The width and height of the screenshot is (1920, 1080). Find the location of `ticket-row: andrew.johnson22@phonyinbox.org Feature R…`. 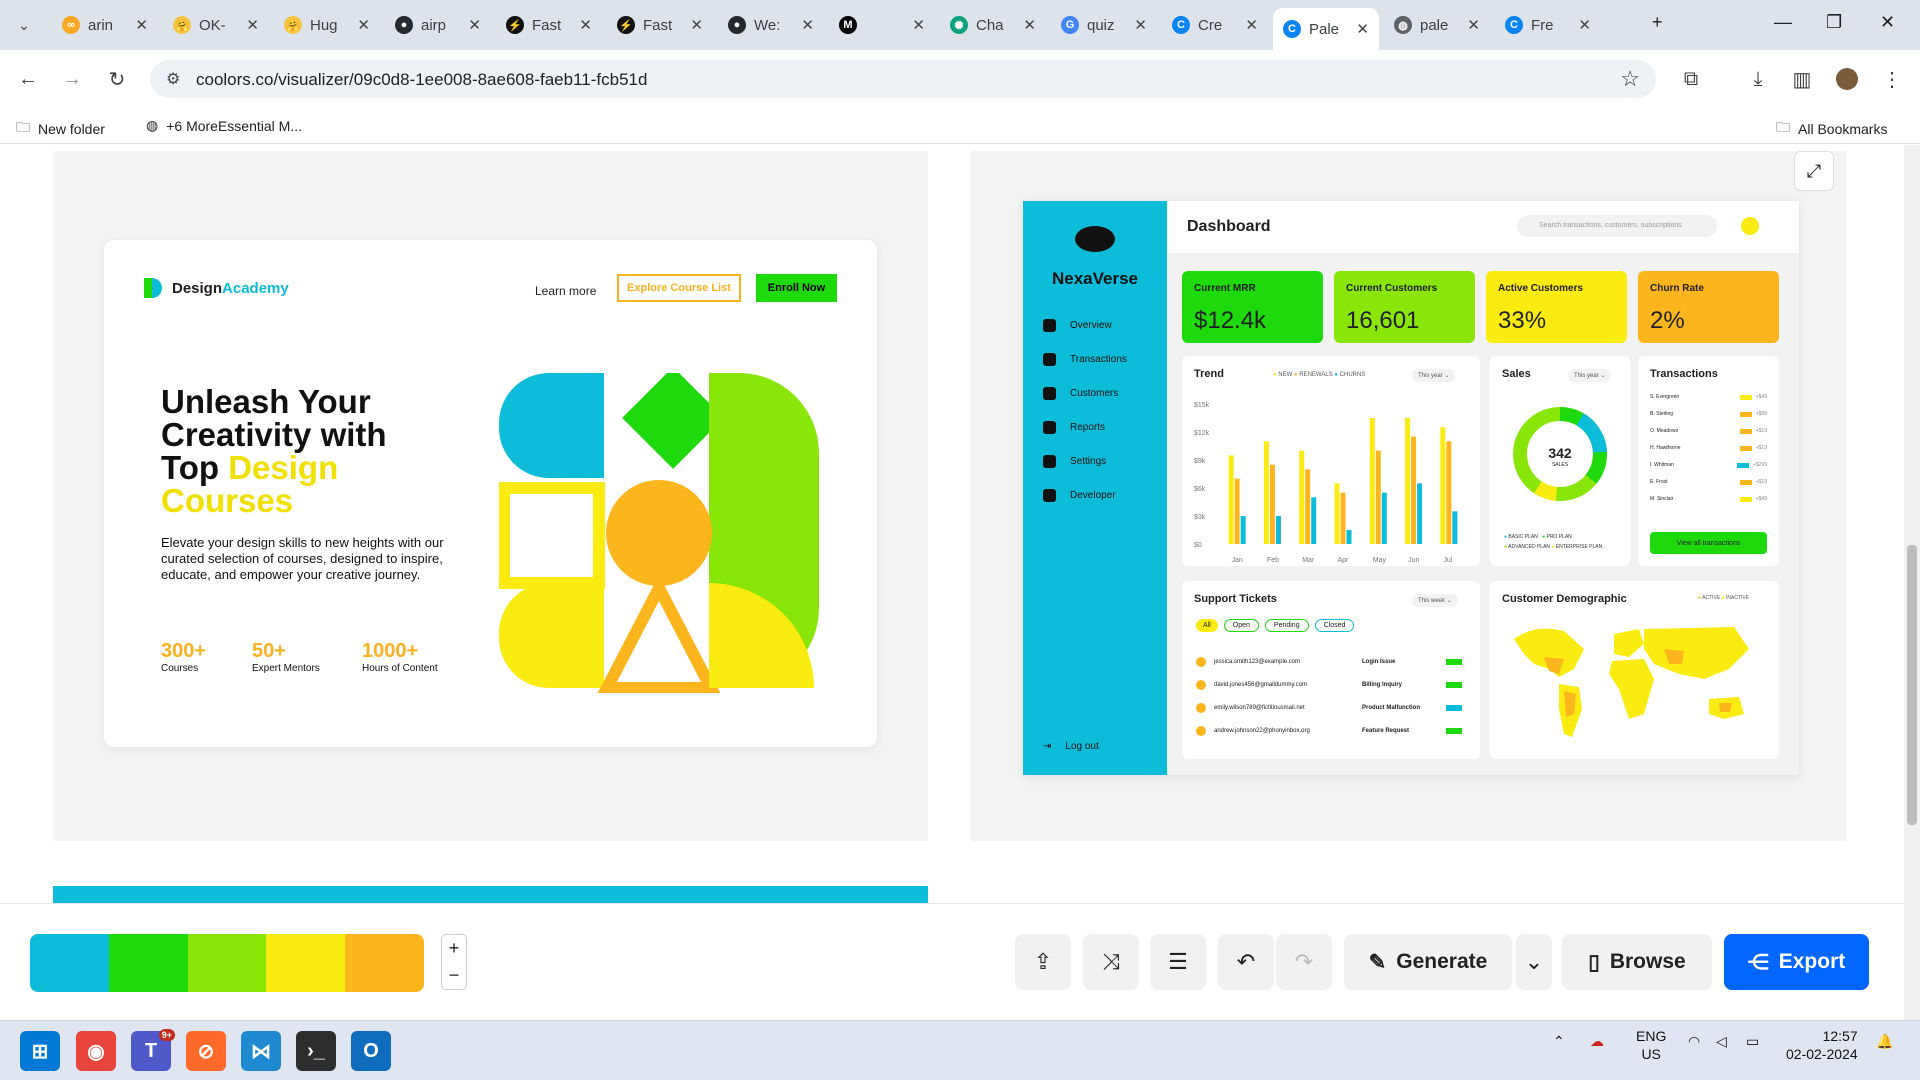

ticket-row: andrew.johnson22@phonyinbox.org Feature R… is located at coordinates (1331, 731).